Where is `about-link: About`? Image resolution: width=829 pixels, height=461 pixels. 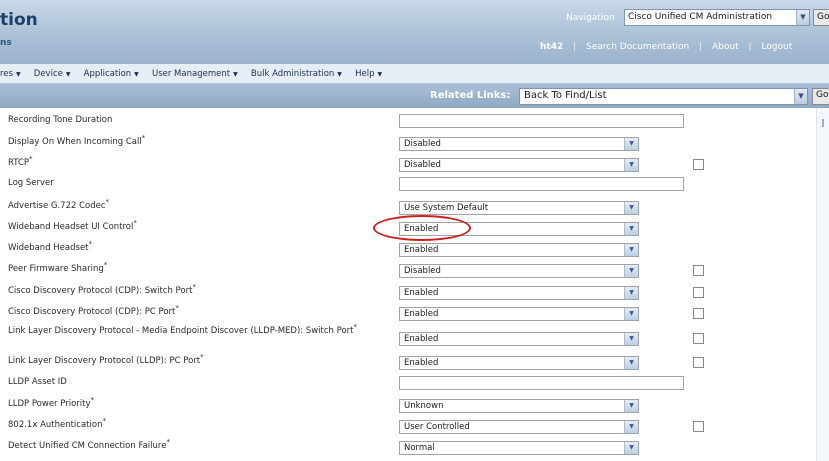
about-link: About is located at coordinates (725, 47).